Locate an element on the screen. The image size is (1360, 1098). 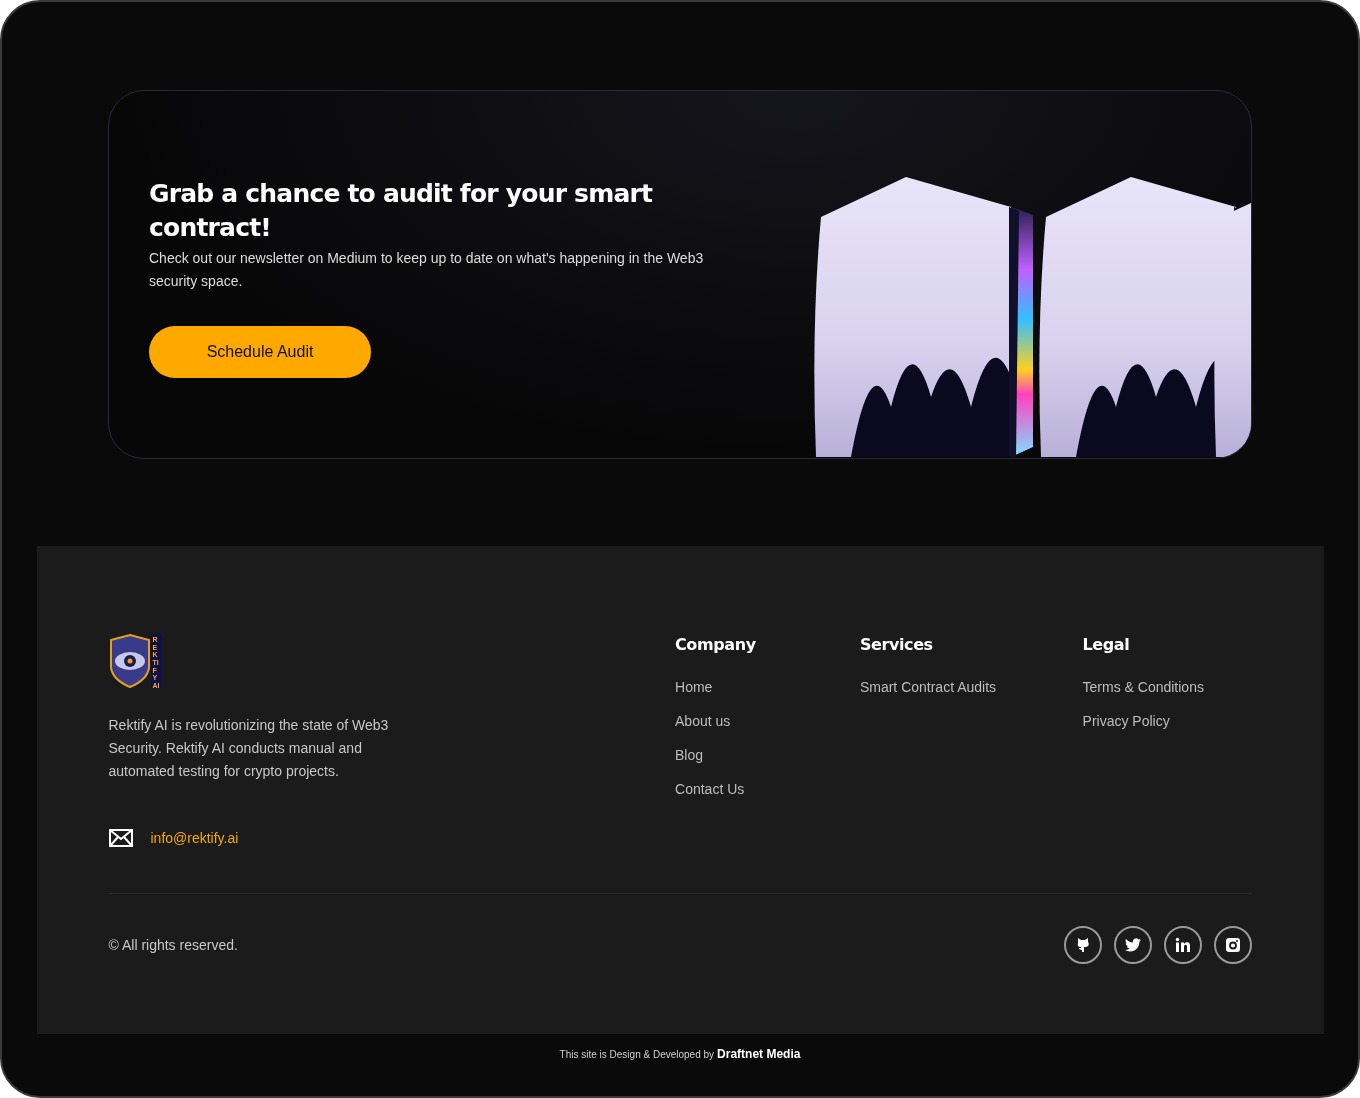
email-link: info@rektify.ai is located at coordinates (194, 838).